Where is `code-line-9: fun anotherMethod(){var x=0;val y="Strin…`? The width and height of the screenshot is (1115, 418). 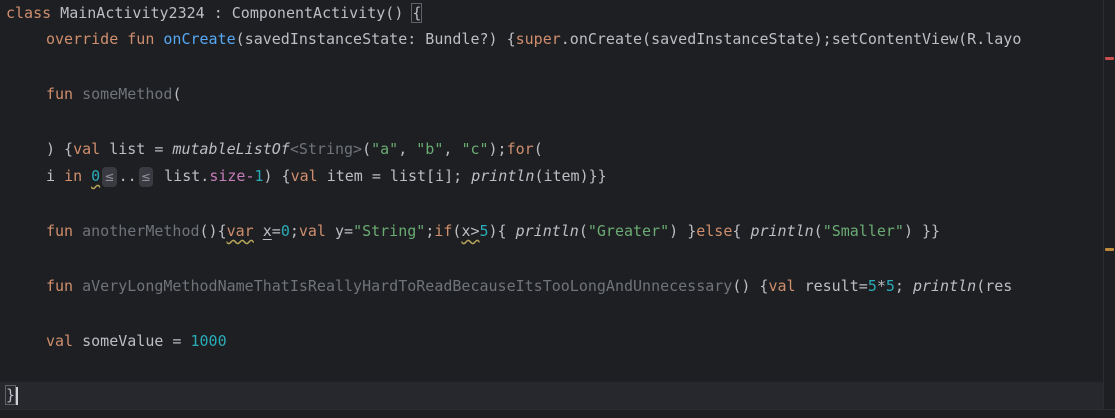
code-line-9: fun anotherMethod(){var x=0;val y="Strin… is located at coordinates (552, 231).